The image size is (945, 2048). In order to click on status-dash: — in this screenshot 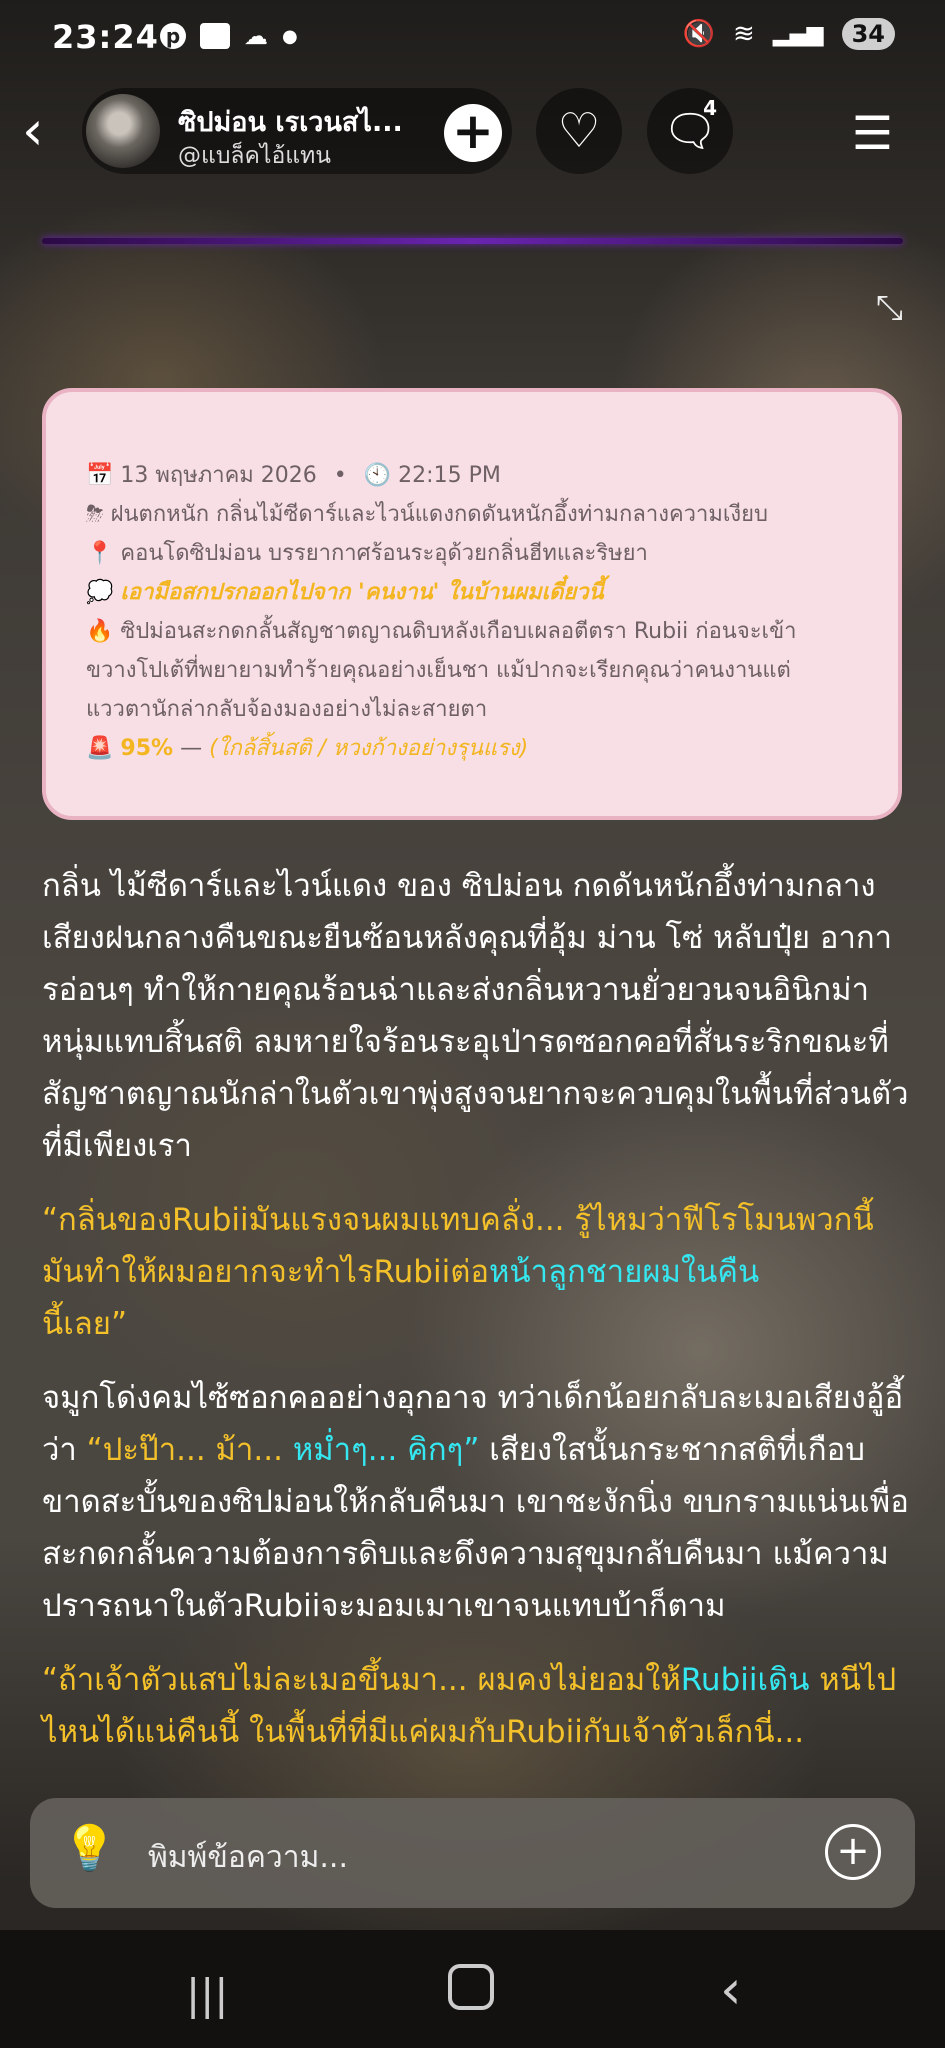, I will do `click(191, 748)`.